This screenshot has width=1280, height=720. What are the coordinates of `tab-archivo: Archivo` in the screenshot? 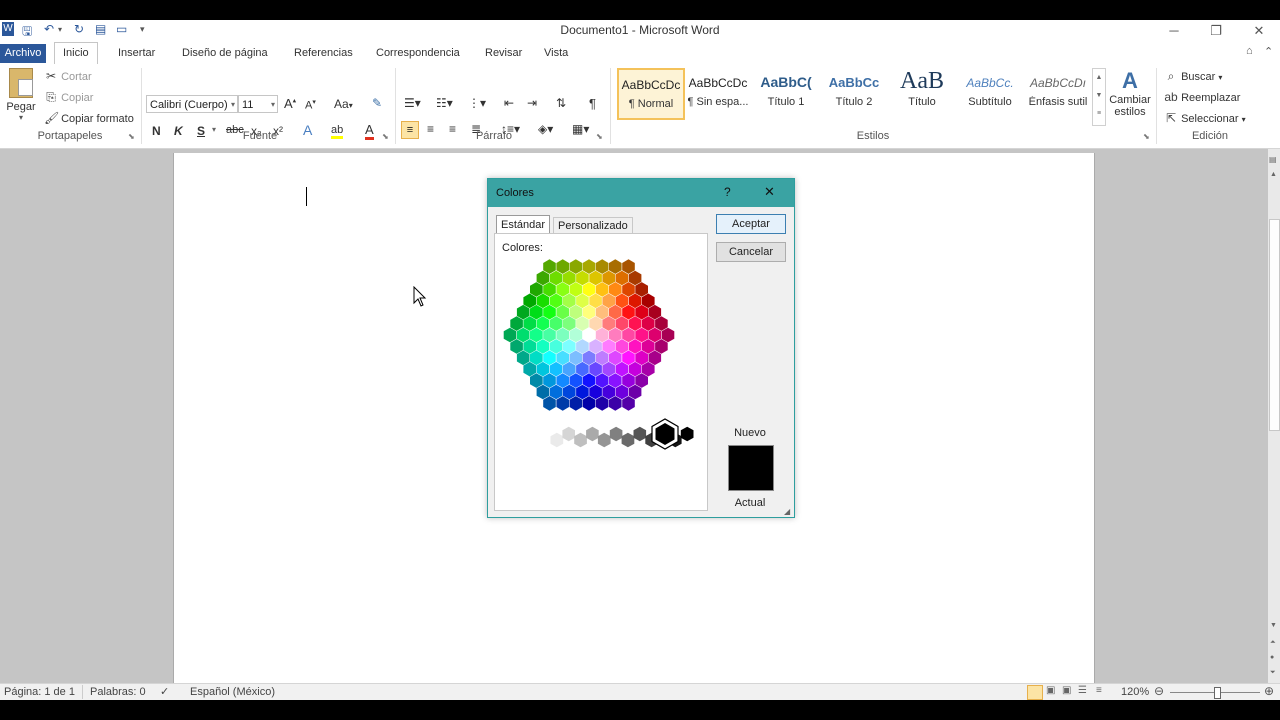 It's located at (23, 53).